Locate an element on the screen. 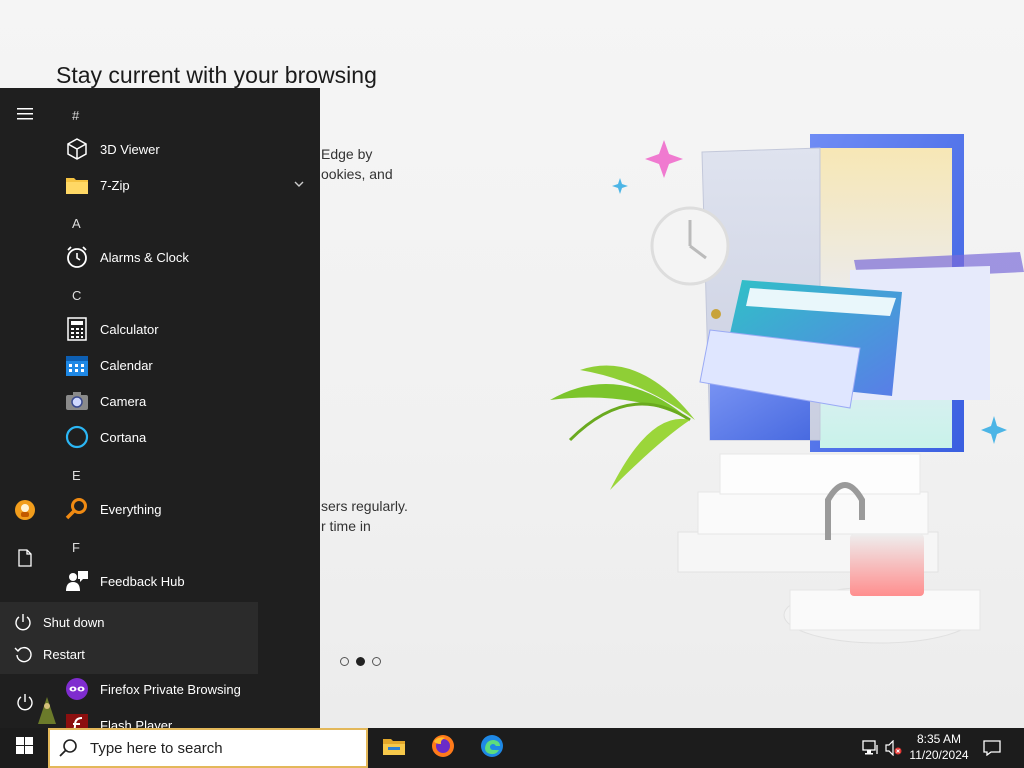 Image resolution: width=1024 pixels, height=768 pixels. taskbar-clock: 8:35 AM 11/20/2024 is located at coordinates (939, 747).